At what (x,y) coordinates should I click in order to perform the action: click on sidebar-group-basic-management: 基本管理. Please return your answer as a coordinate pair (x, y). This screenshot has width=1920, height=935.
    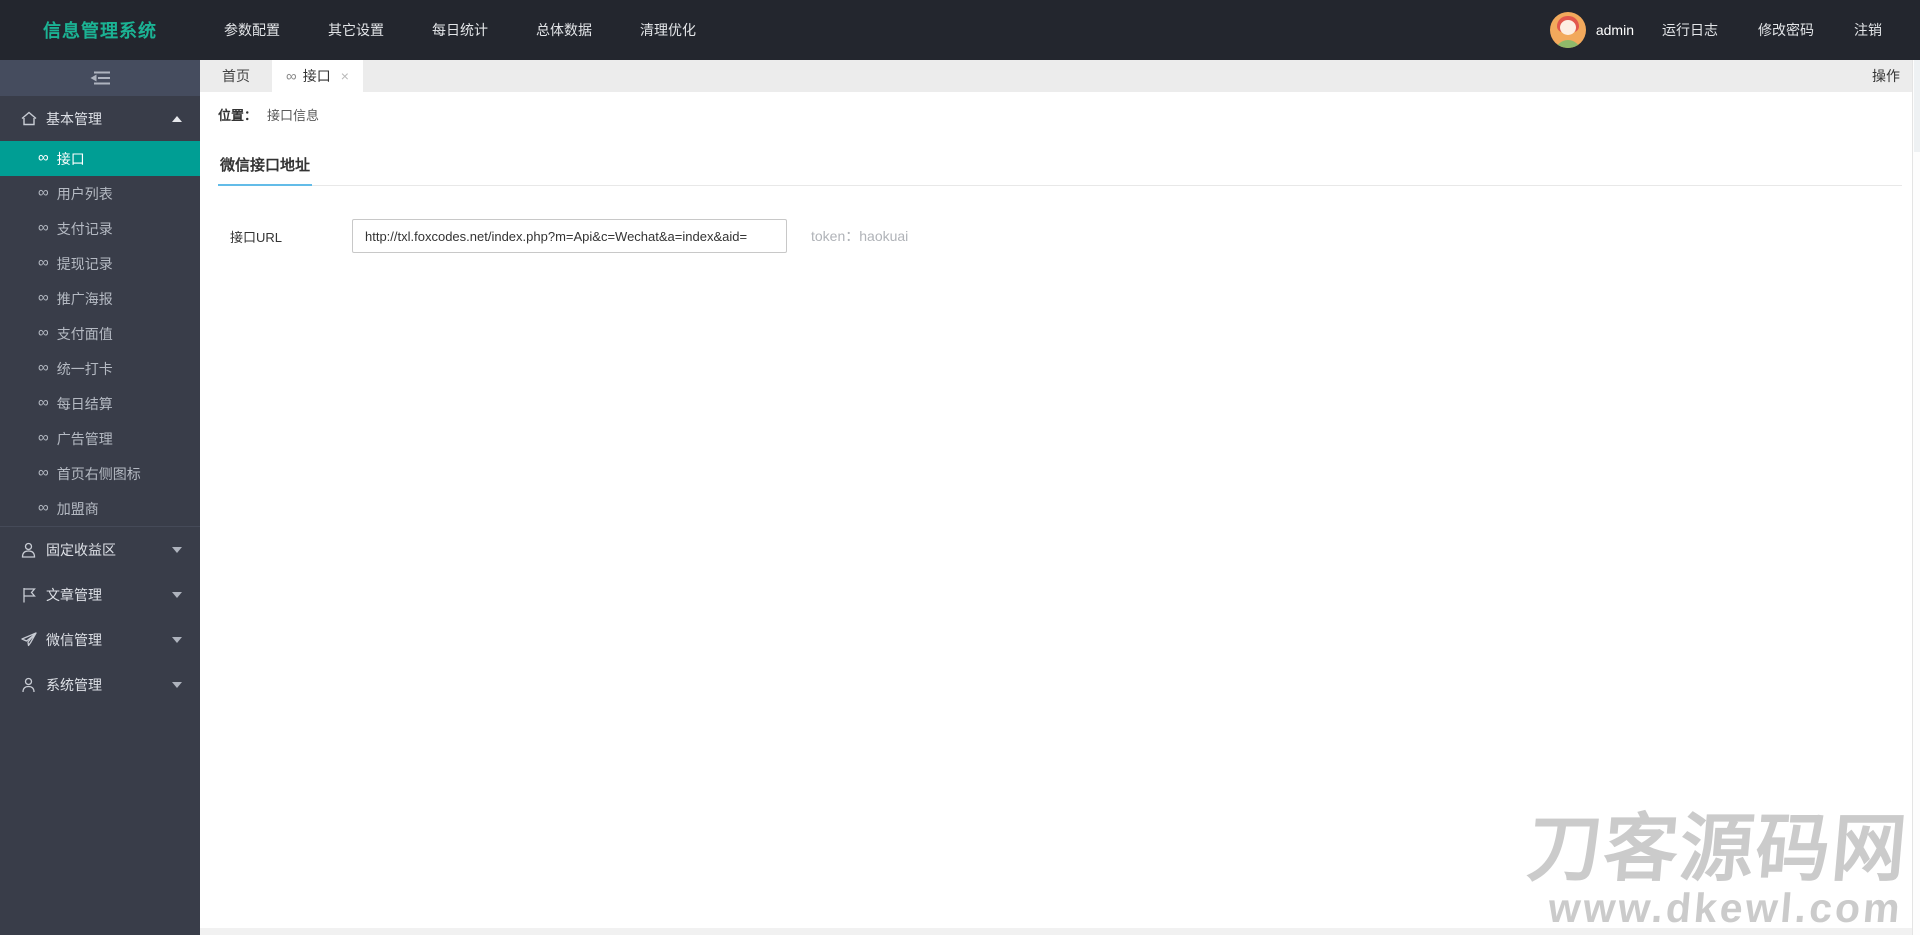
    Looking at the image, I should click on (100, 118).